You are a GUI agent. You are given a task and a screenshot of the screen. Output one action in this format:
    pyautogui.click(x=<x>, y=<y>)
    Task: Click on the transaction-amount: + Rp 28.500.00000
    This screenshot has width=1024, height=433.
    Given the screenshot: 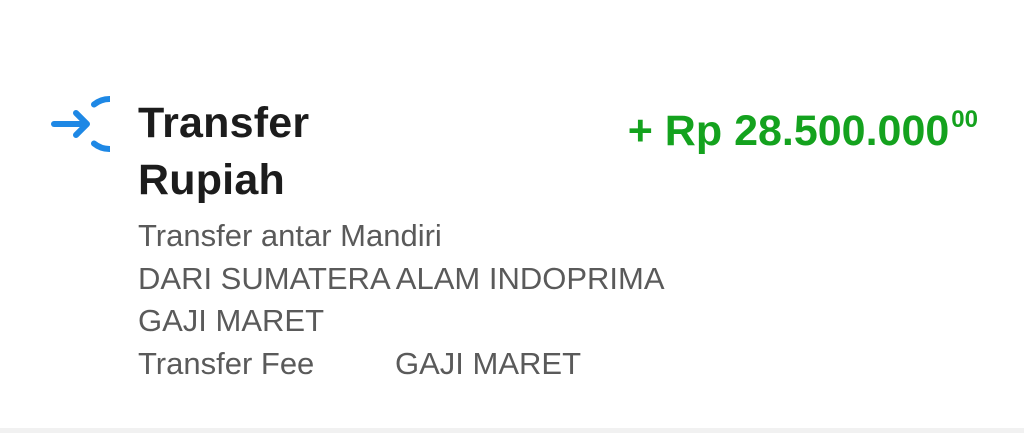 What is the action you would take?
    pyautogui.click(x=803, y=125)
    